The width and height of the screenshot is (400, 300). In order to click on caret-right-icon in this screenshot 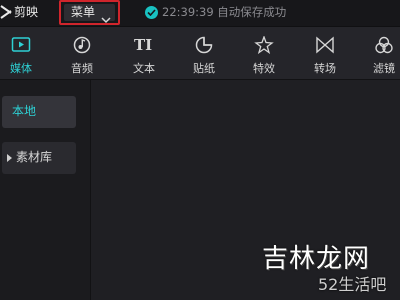, I will do `click(9, 158)`.